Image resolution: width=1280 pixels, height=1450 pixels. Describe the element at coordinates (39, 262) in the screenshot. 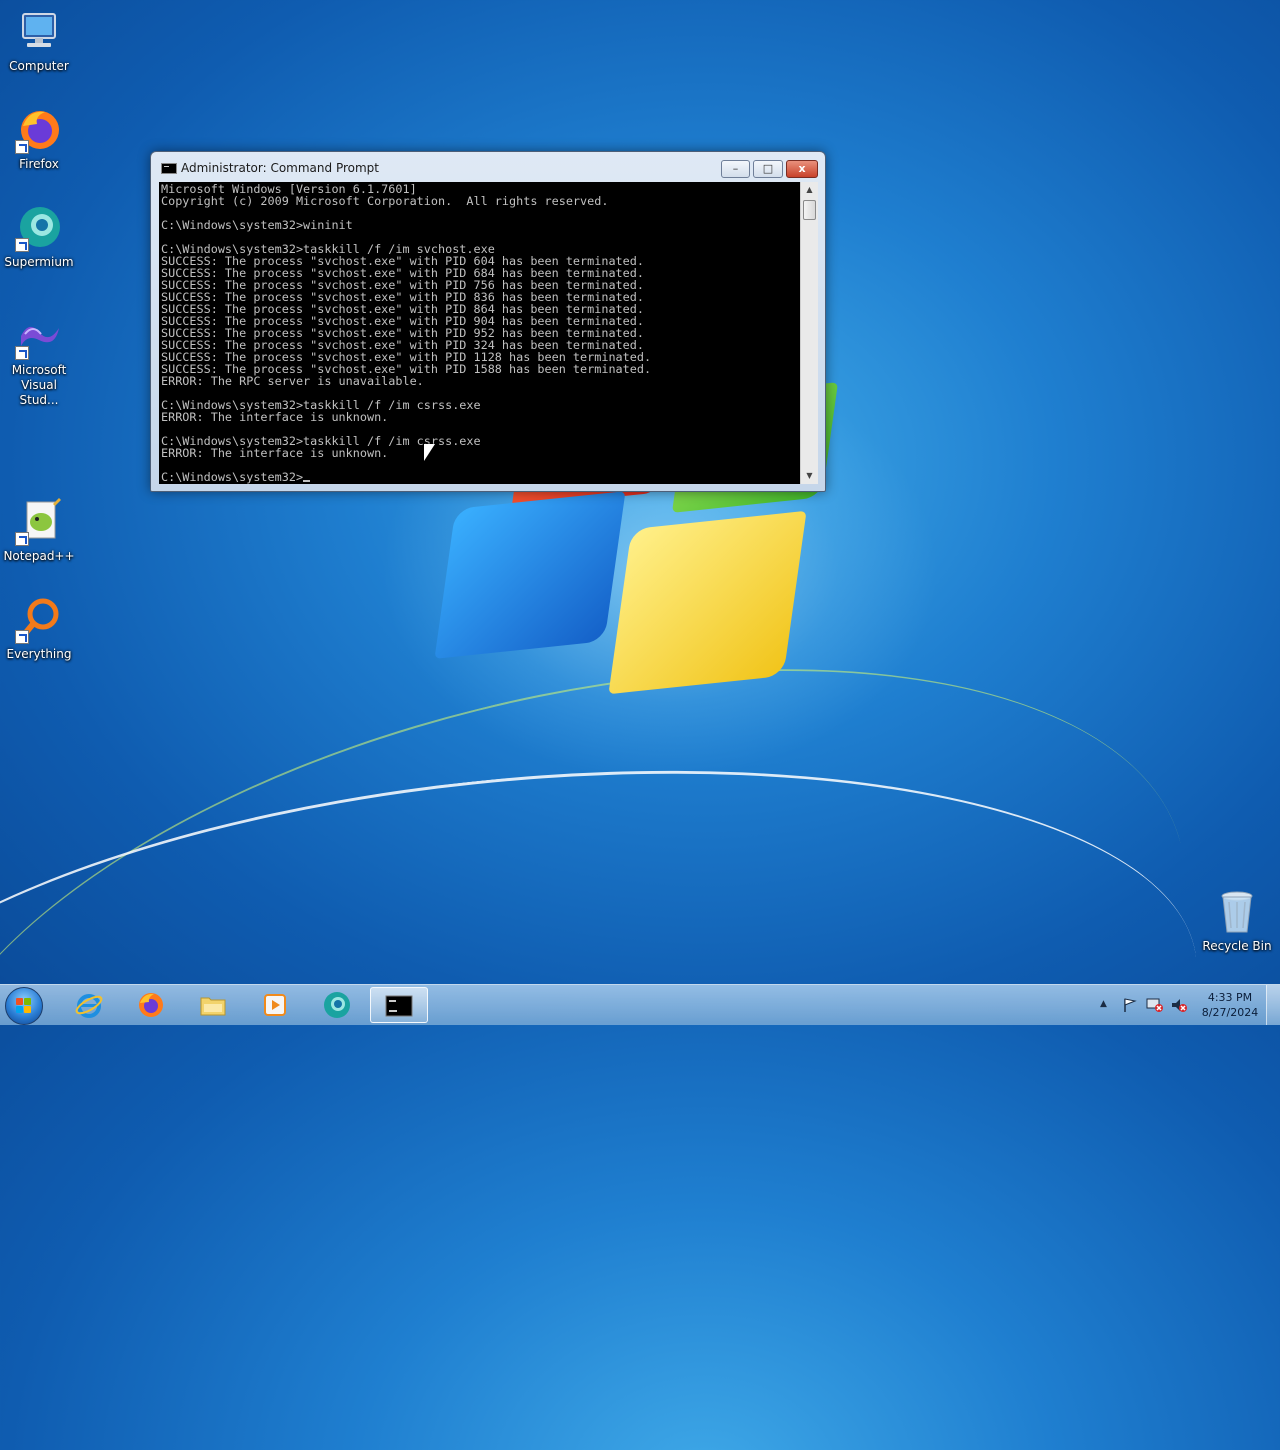

I see `desktop-icon-label: Supermium` at that location.